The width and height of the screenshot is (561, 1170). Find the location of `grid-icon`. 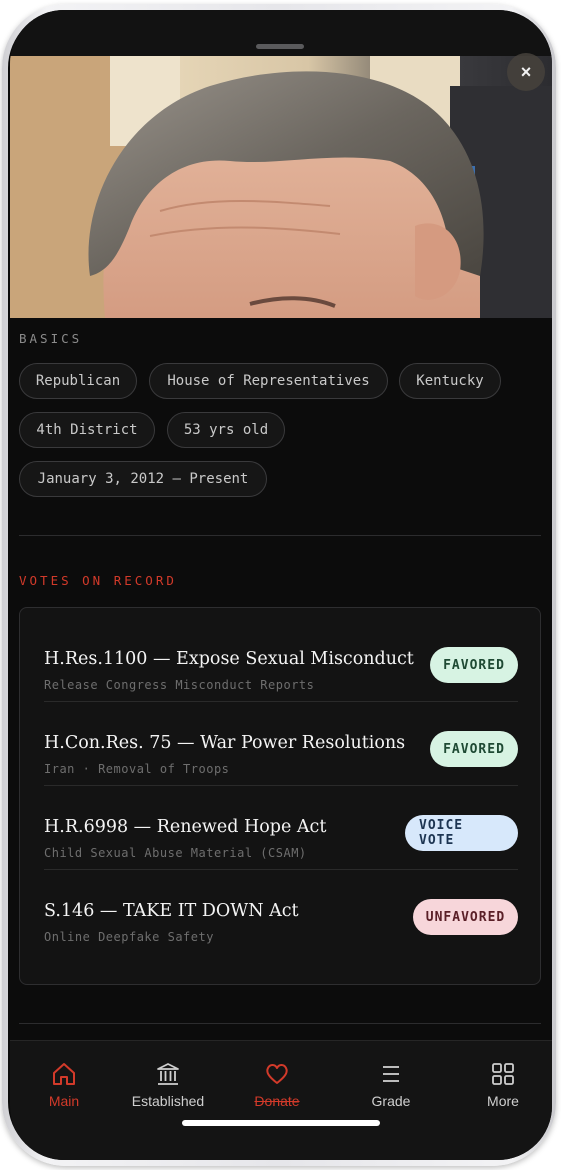

grid-icon is located at coordinates (503, 1074).